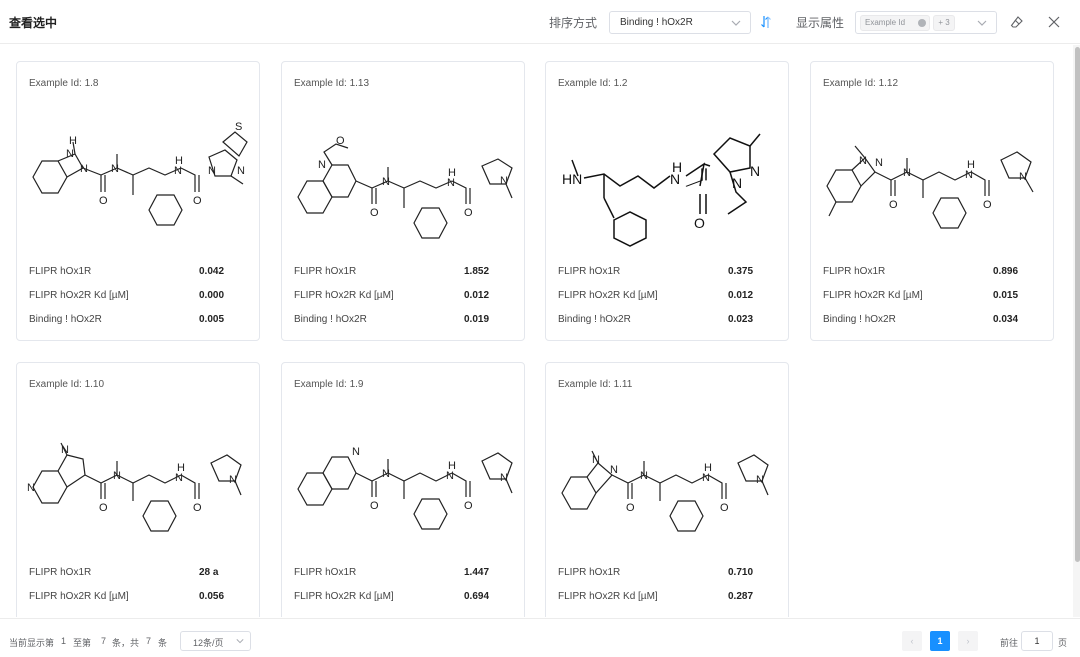 The height and width of the screenshot is (657, 1080). I want to click on scrollbar-thumb, so click(1077, 304).